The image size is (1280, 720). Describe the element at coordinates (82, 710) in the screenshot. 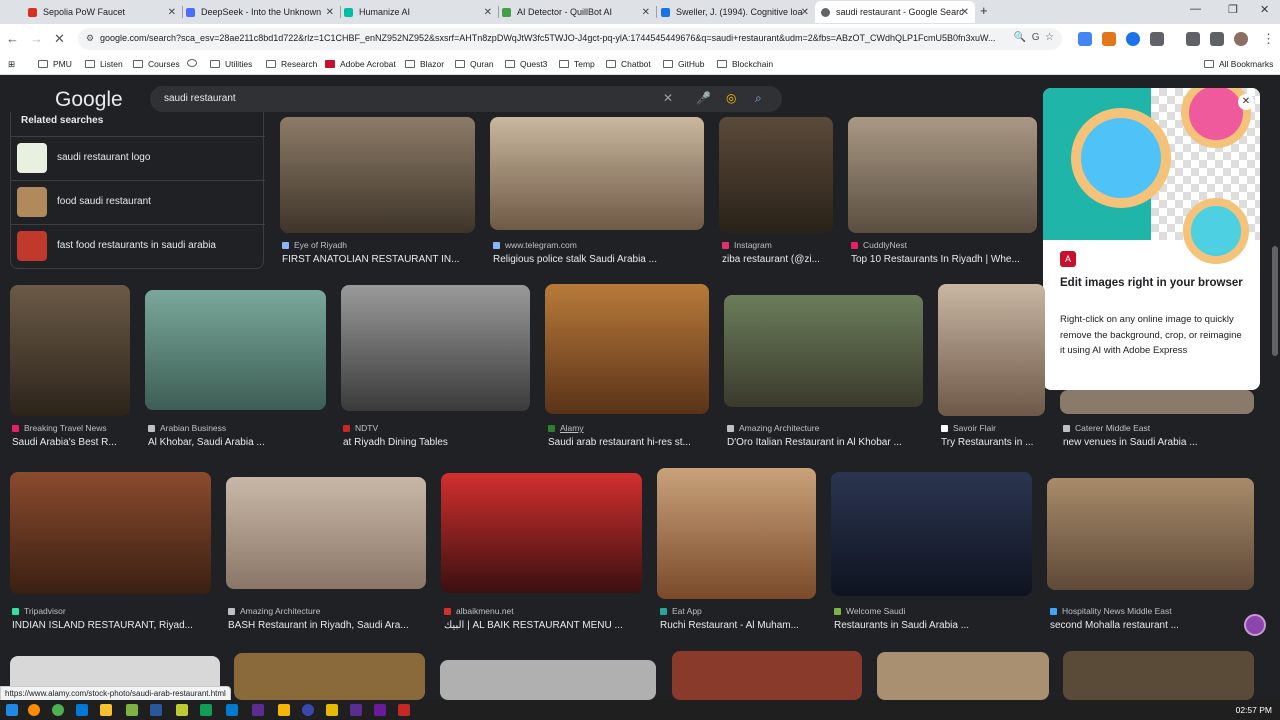

I see `outlook-icon` at that location.